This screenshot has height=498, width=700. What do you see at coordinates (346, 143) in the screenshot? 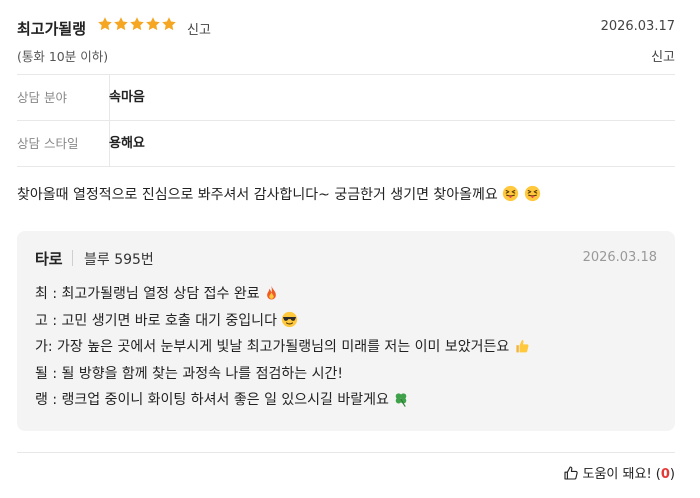
I see `info-row-style: 상담 스타일 용해요` at bounding box center [346, 143].